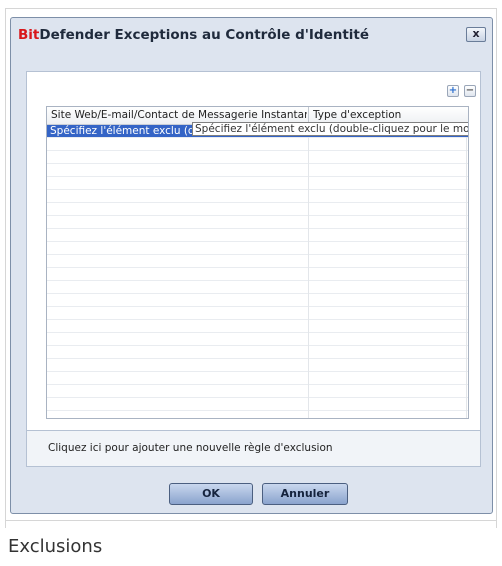 This screenshot has height=566, width=502. I want to click on minus-icon: −, so click(470, 90).